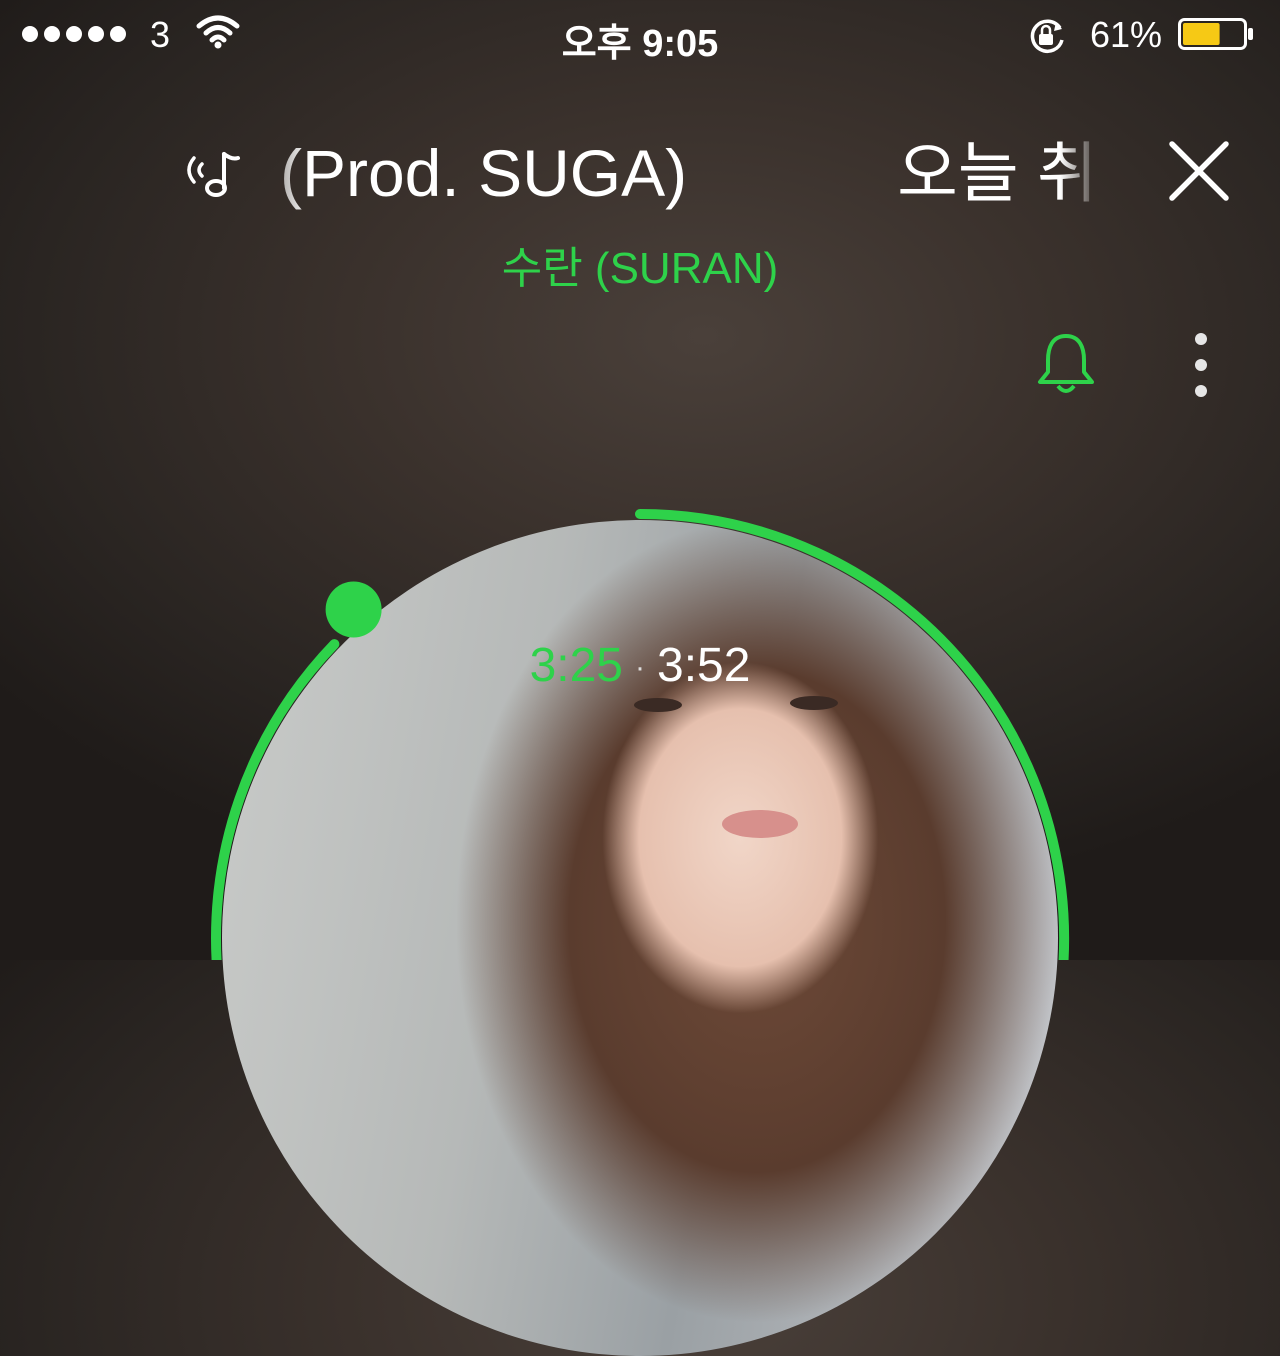  What do you see at coordinates (353, 609) in the screenshot?
I see `progress-knob` at bounding box center [353, 609].